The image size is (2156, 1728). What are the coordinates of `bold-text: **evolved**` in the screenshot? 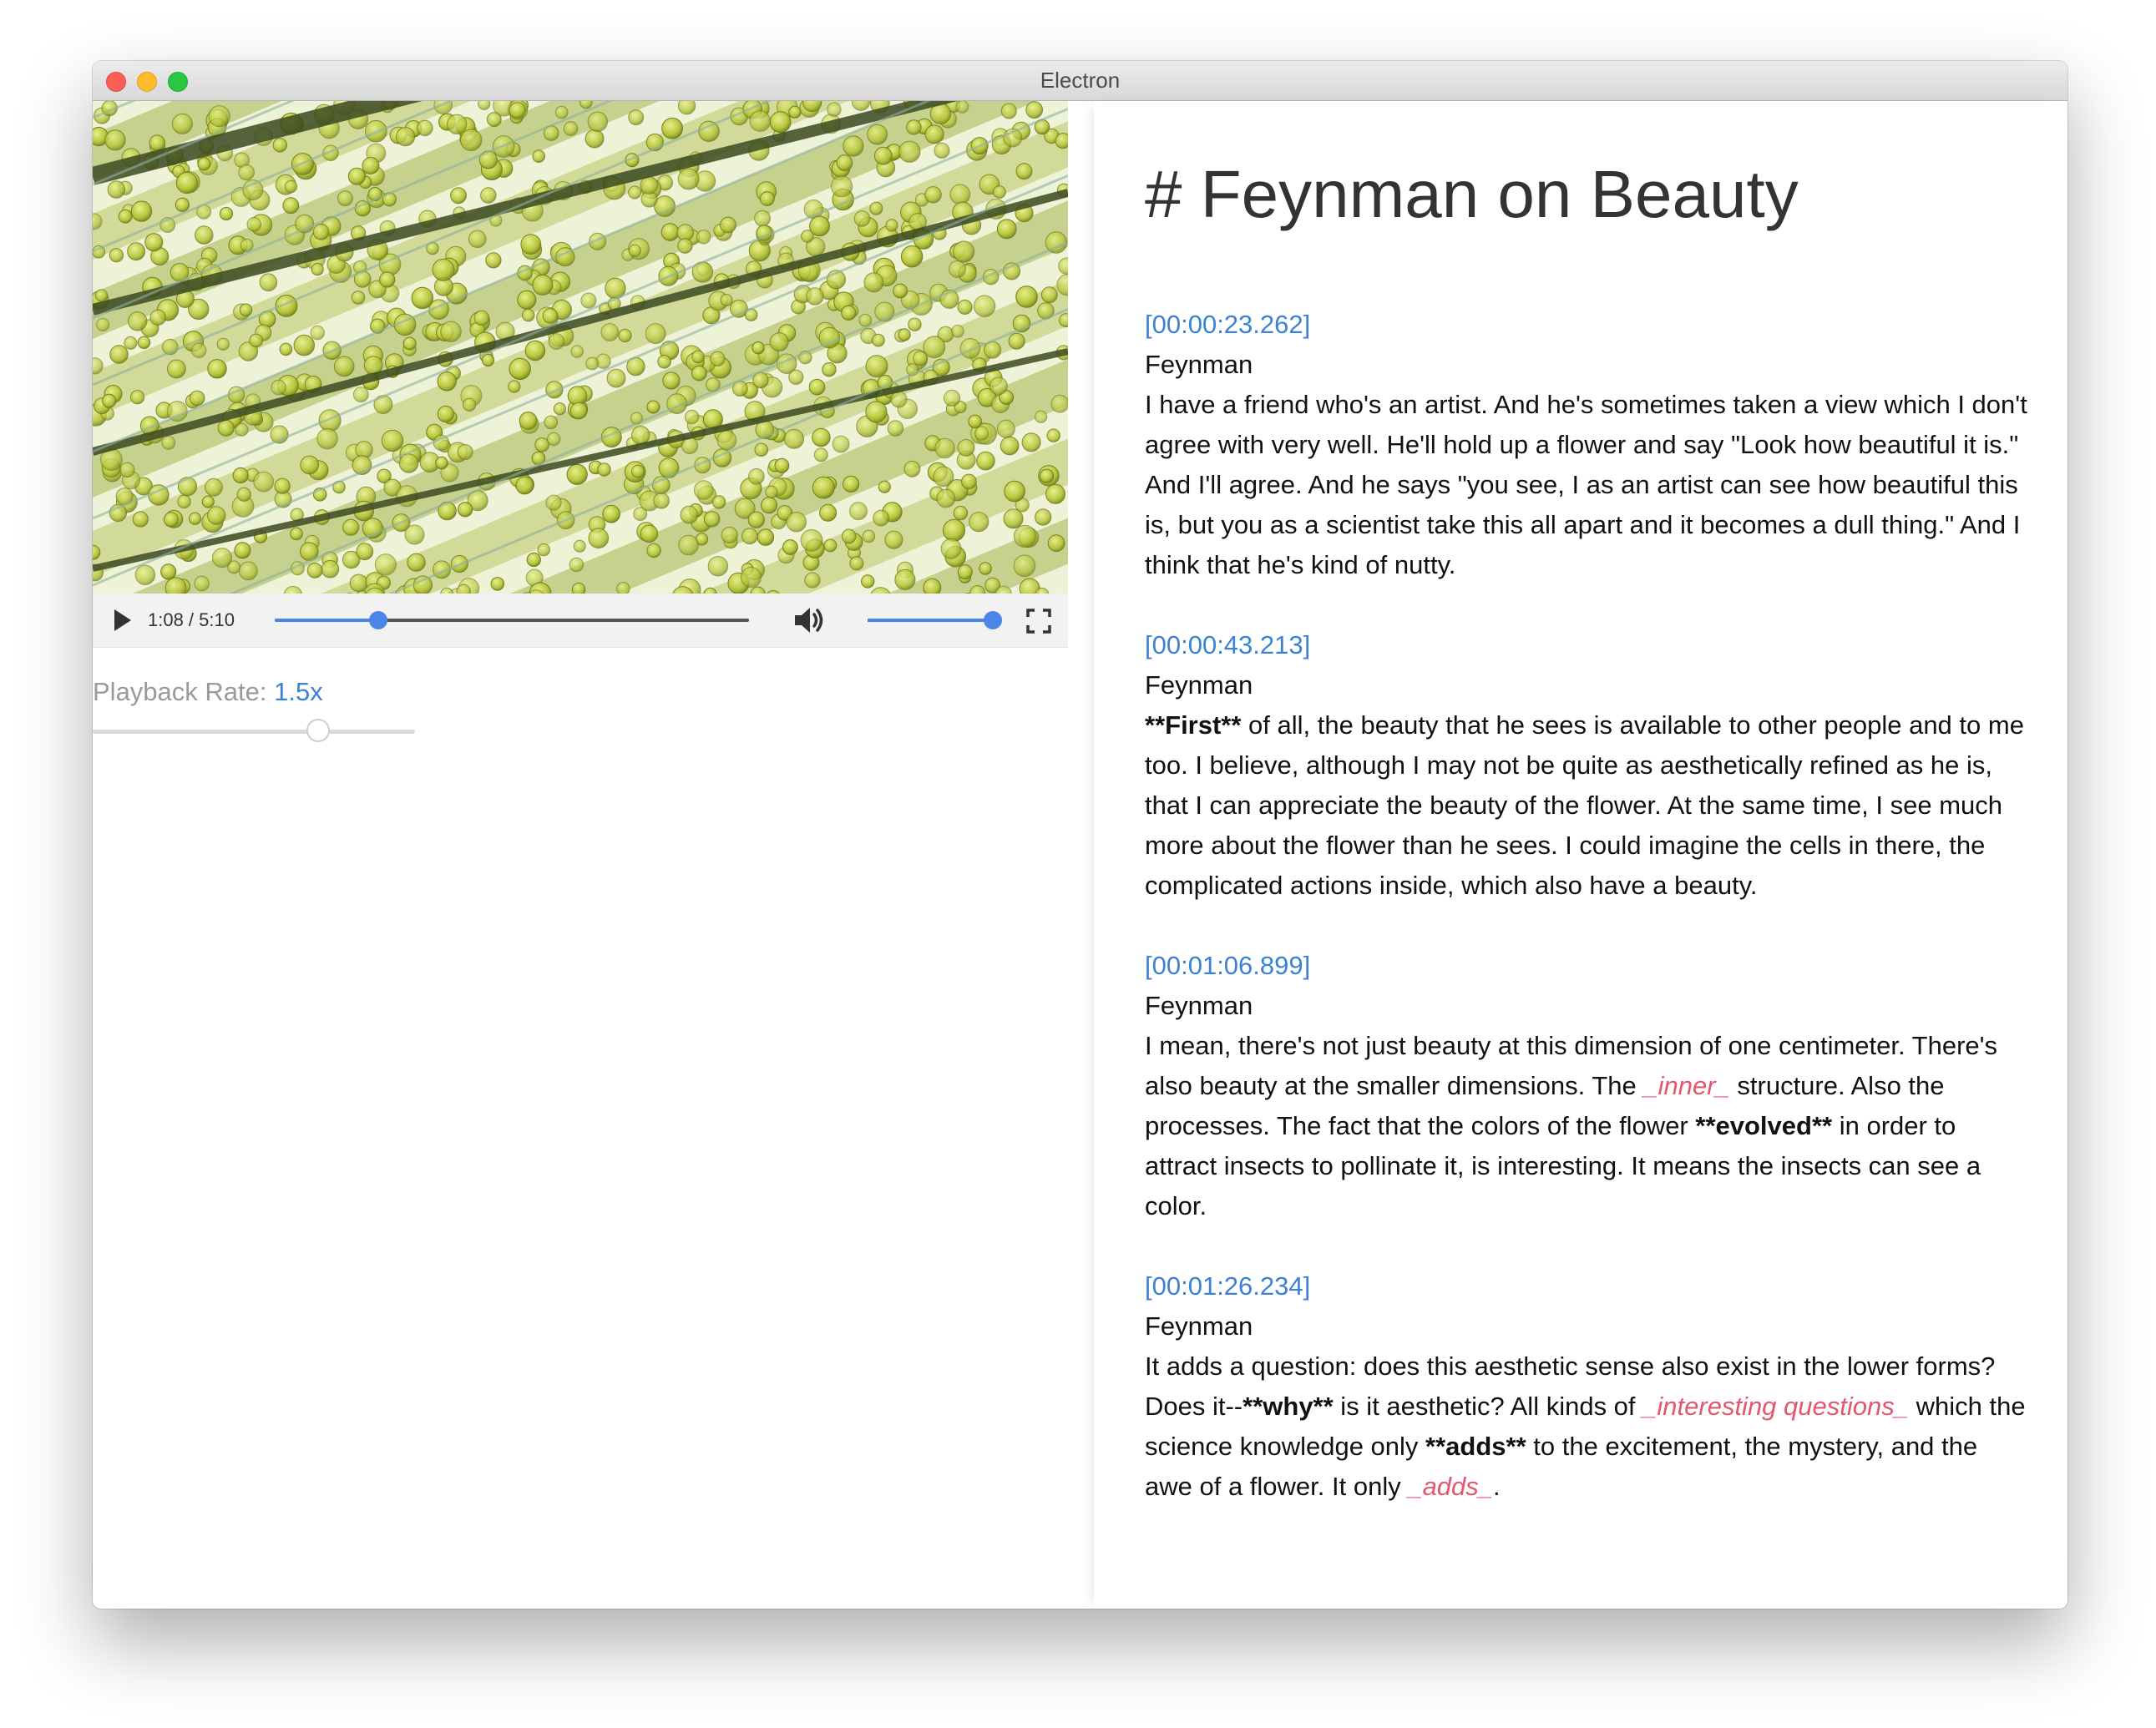 It's located at (1764, 1125).